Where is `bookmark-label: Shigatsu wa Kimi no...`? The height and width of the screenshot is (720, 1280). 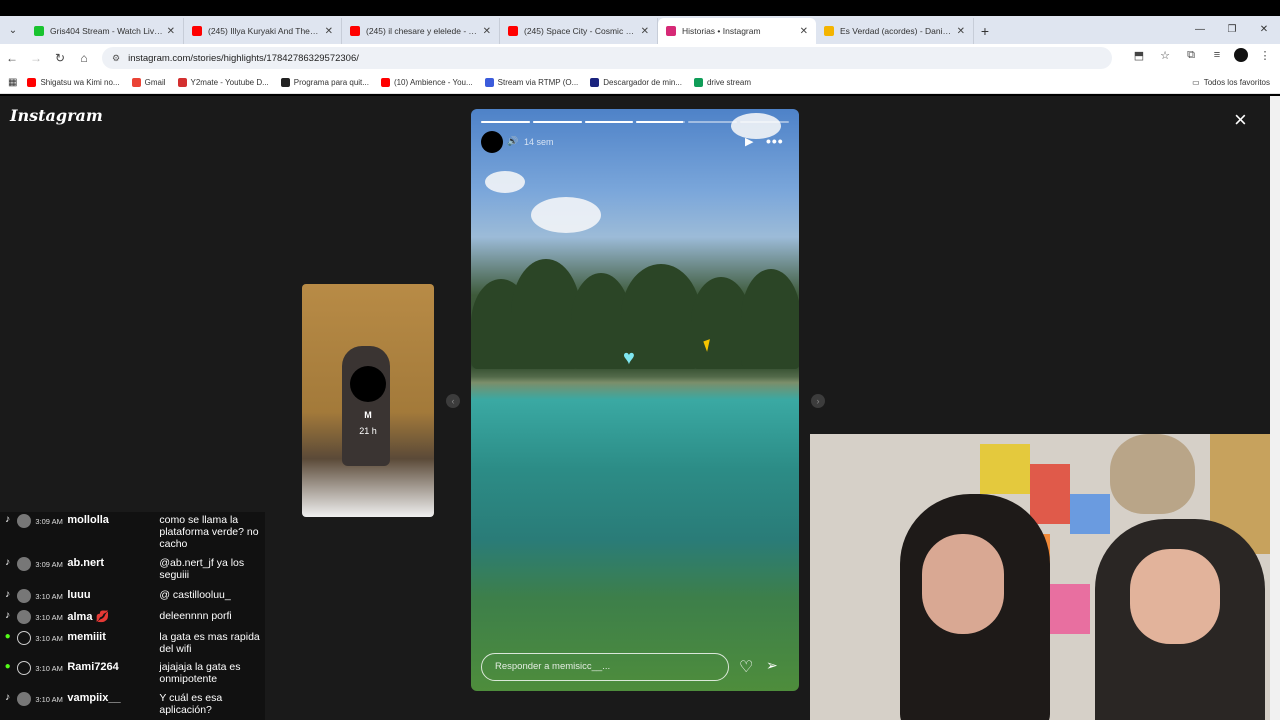 bookmark-label: Shigatsu wa Kimi no... is located at coordinates (80, 82).